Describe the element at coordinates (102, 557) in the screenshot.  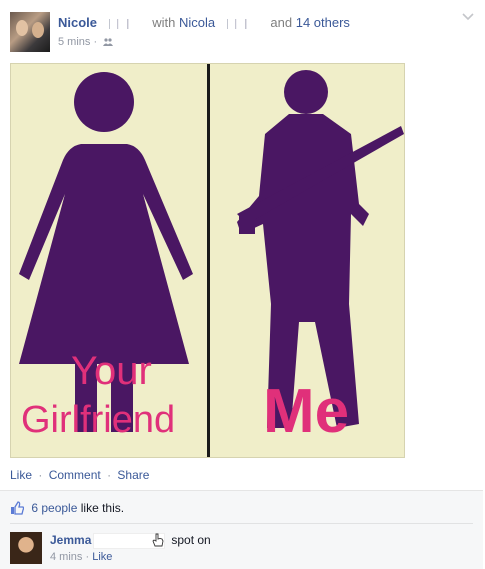
I see `comment-like-link: Like` at that location.